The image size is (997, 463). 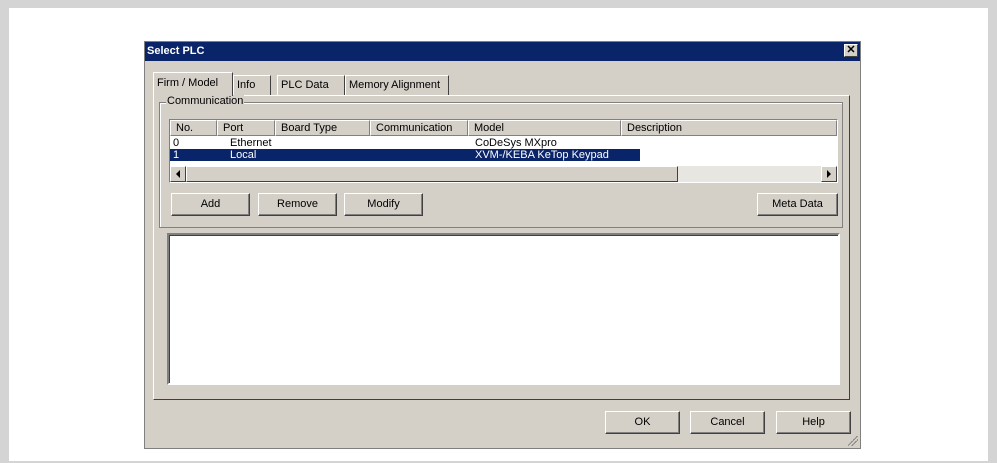 What do you see at coordinates (251, 143) in the screenshot?
I see `cell-port: Ethernet` at bounding box center [251, 143].